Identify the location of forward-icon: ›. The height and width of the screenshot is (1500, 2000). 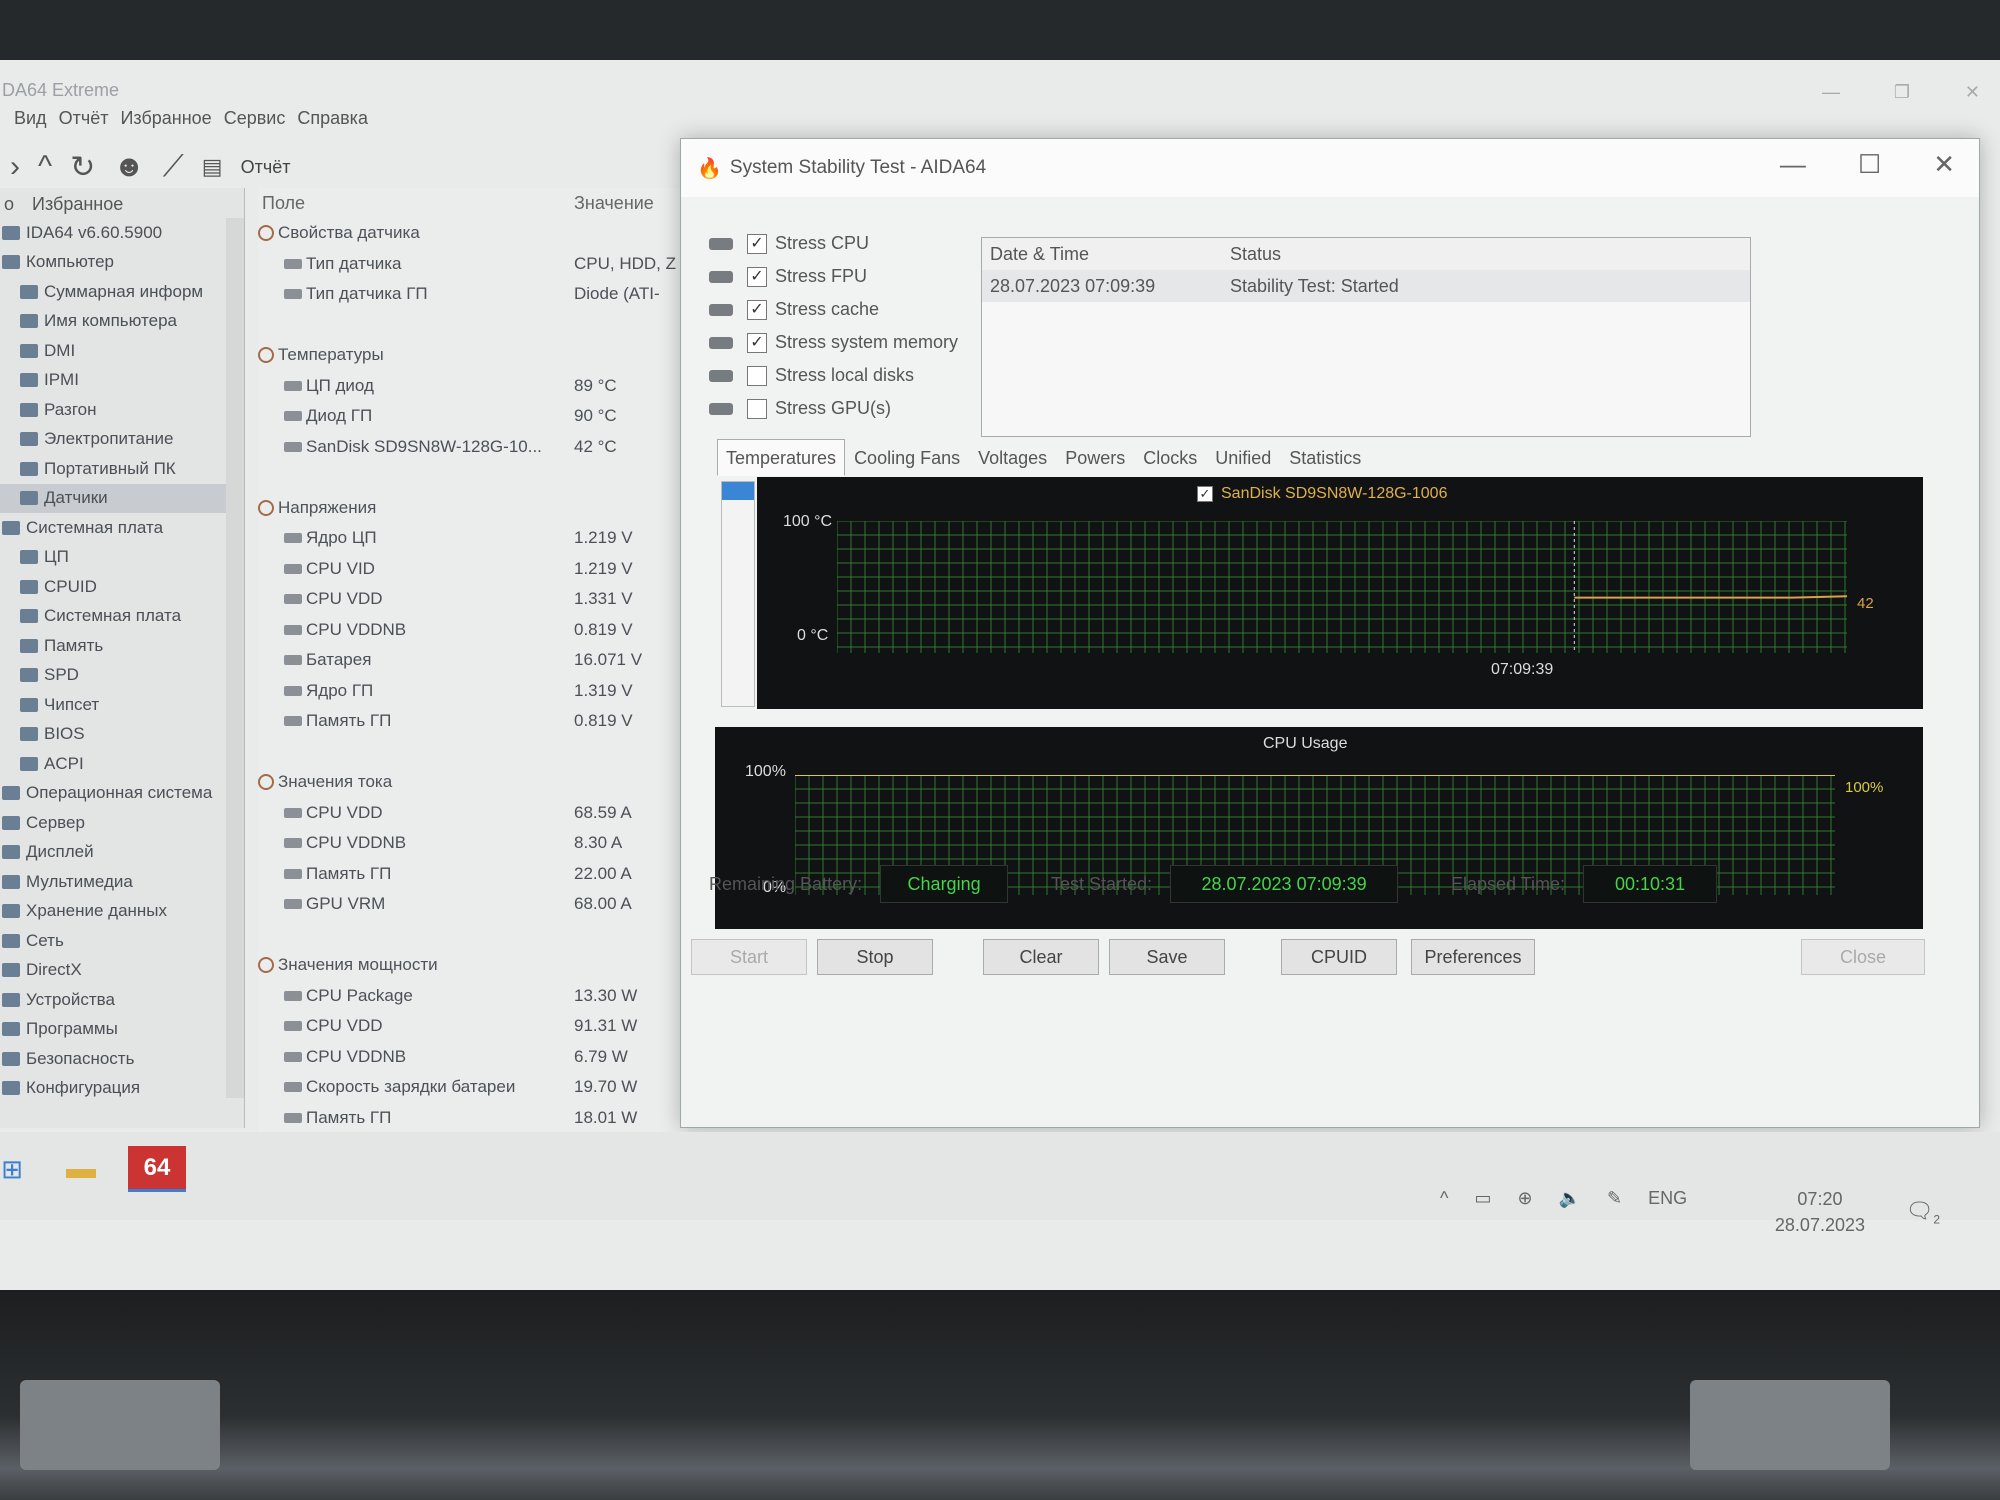
(15, 167).